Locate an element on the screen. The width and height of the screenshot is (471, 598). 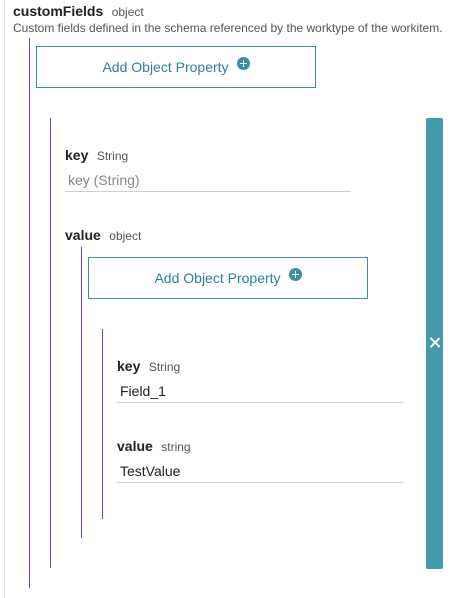
panel-left-border is located at coordinates (4, 299).